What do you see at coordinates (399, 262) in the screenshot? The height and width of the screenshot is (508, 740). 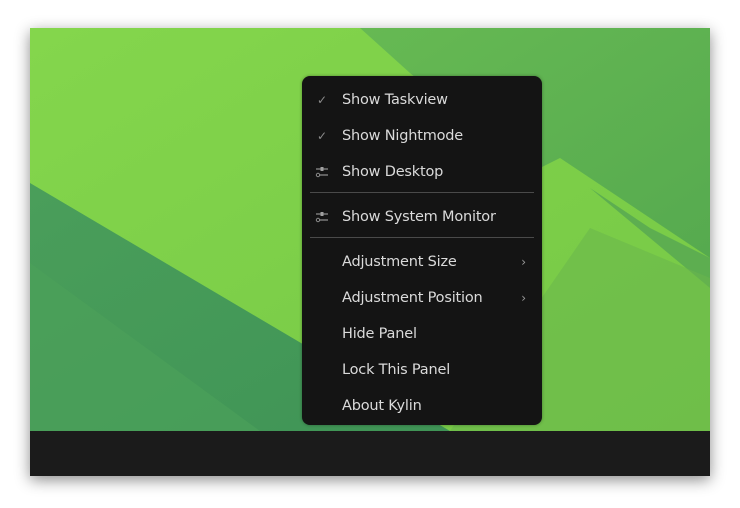 I see `menu-item-label: Adjustment Size` at bounding box center [399, 262].